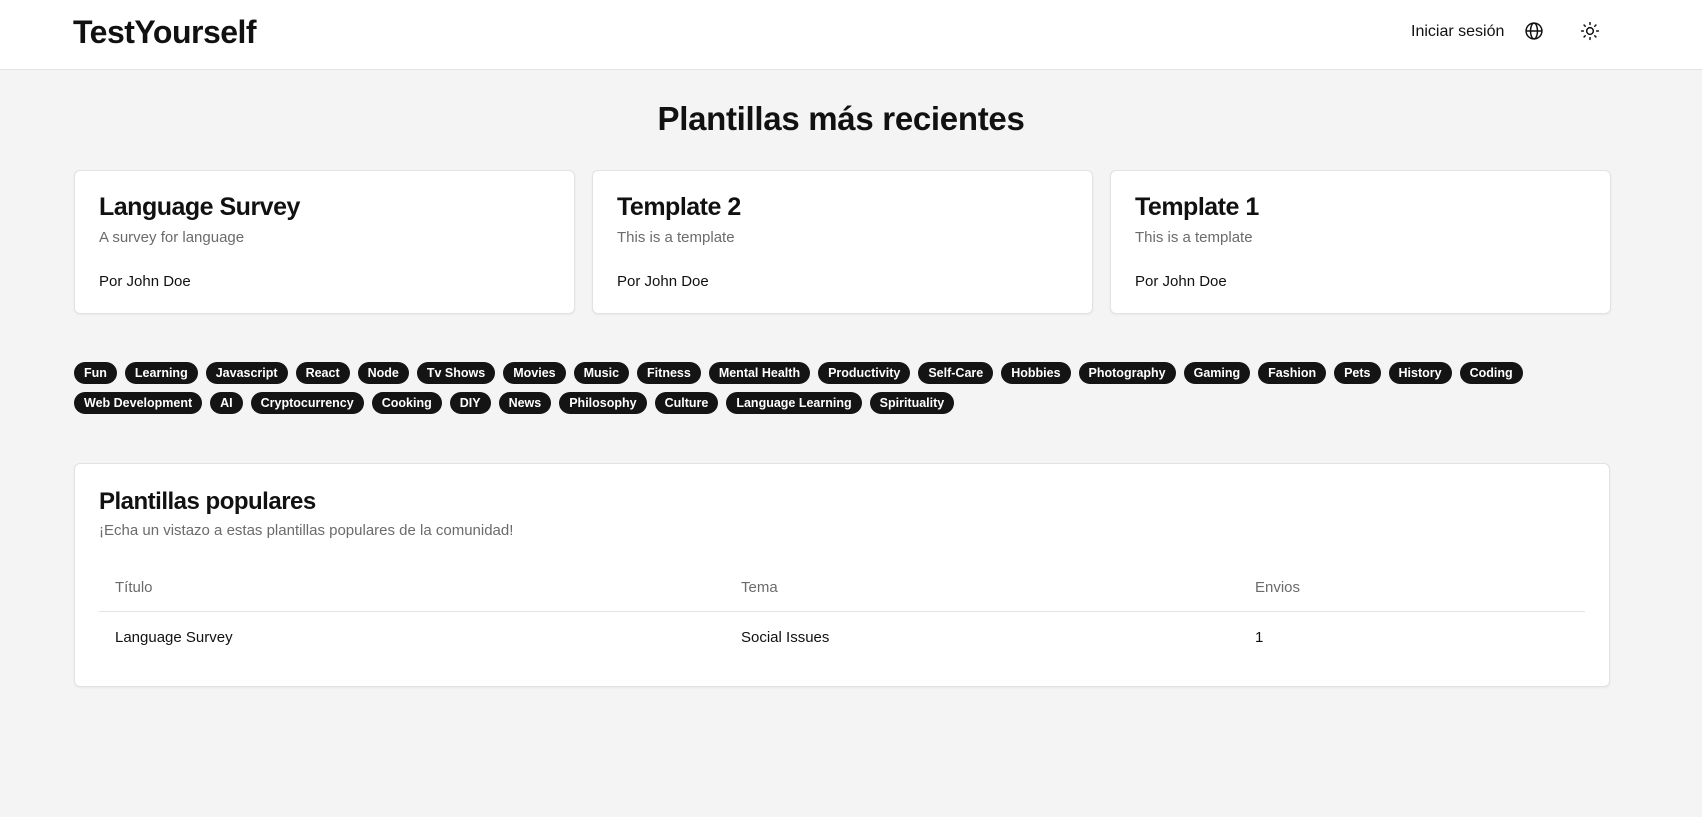  I want to click on template-card-description: A survey for language, so click(172, 237).